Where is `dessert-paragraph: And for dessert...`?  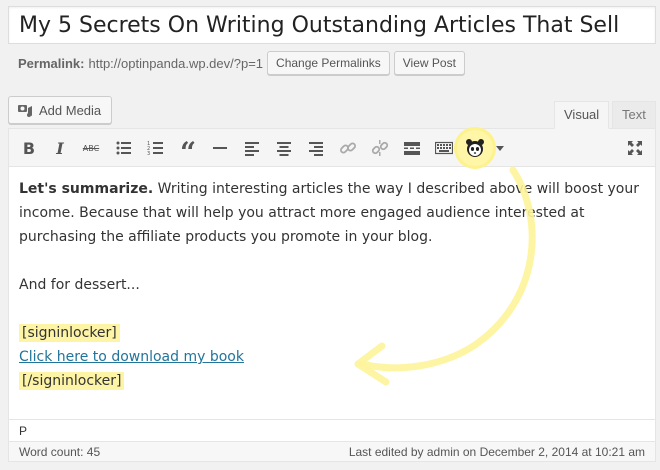 dessert-paragraph: And for dessert... is located at coordinates (79, 285).